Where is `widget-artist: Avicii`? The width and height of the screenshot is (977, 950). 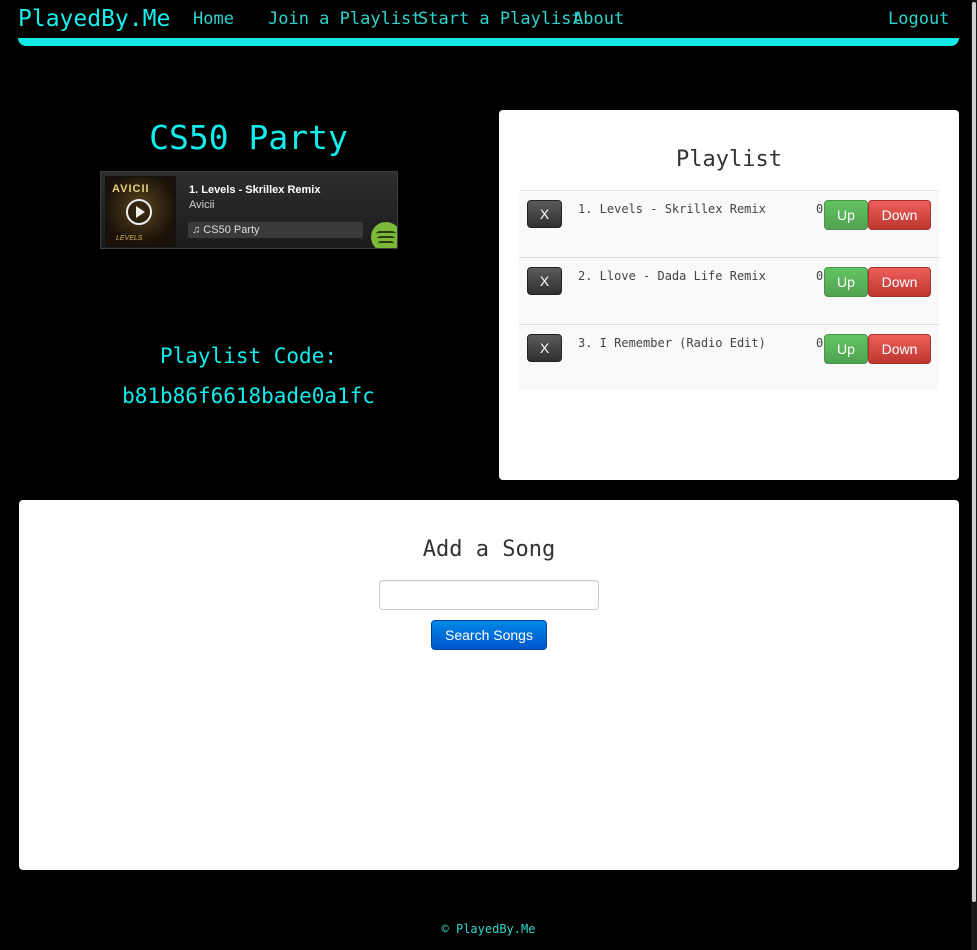
widget-artist: Avicii is located at coordinates (202, 205).